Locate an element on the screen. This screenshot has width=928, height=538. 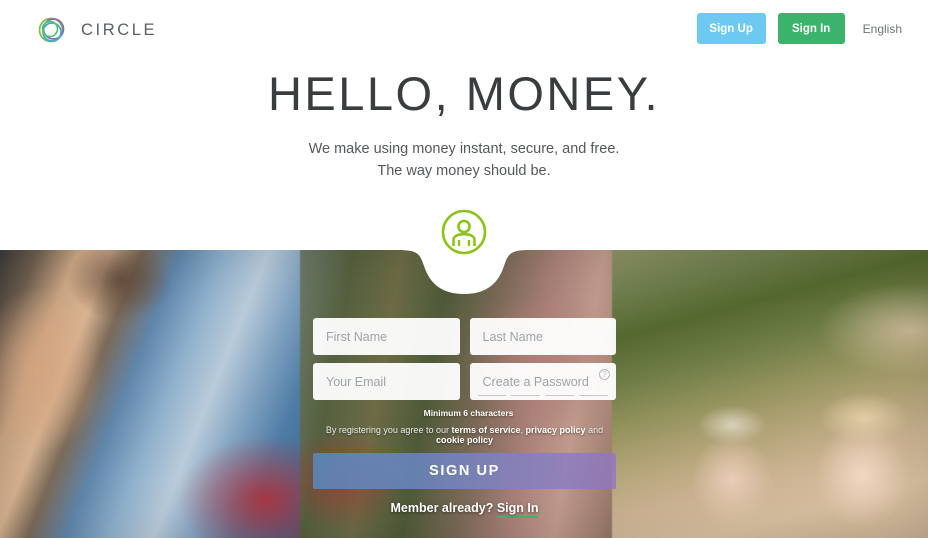
last-name-field is located at coordinates (542, 336).